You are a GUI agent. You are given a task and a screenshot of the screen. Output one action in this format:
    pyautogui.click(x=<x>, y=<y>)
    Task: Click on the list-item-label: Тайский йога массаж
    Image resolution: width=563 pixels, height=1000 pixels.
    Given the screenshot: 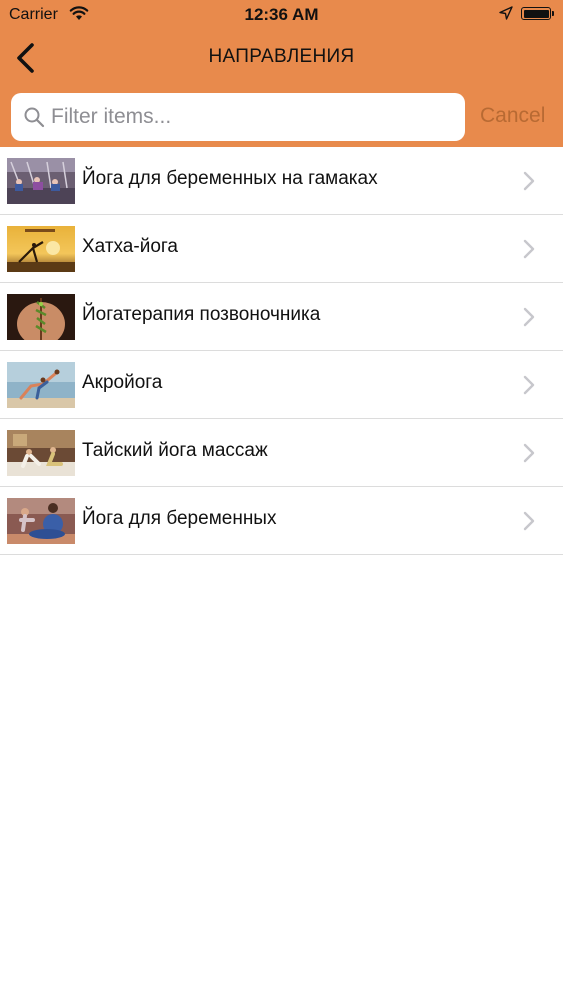 What is the action you would take?
    pyautogui.click(x=175, y=450)
    